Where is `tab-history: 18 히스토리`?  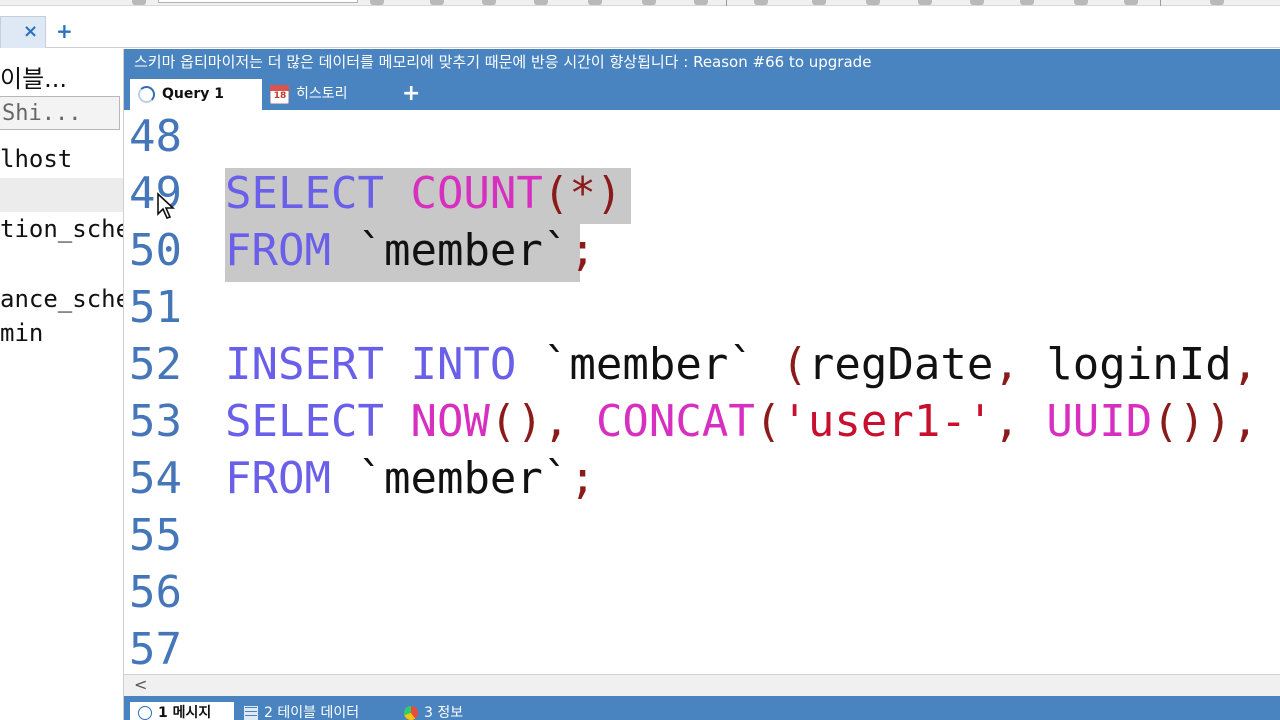 tab-history: 18 히스토리 is located at coordinates (330, 94).